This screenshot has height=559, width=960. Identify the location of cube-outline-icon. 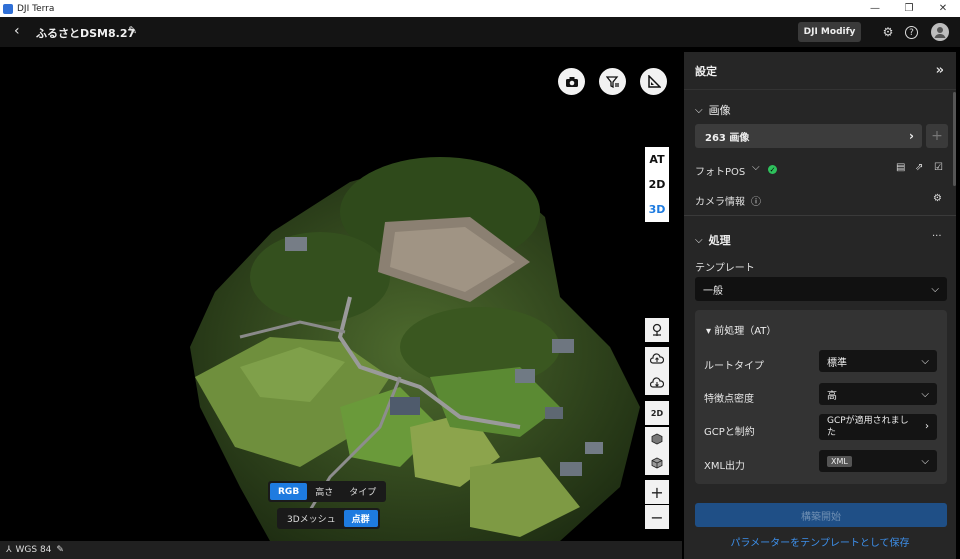
(657, 463).